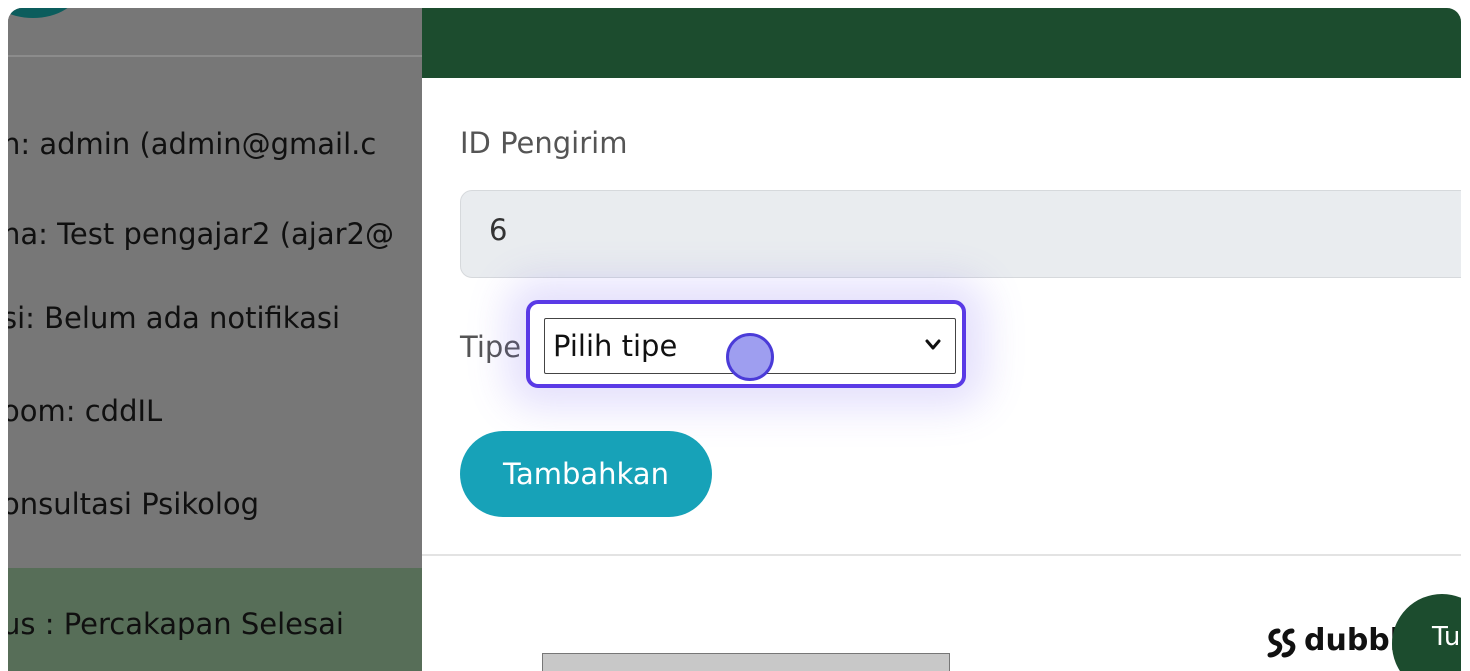 The image size is (1470, 671). Describe the element at coordinates (1446, 637) in the screenshot. I see `tutup-button-label: Tu` at that location.